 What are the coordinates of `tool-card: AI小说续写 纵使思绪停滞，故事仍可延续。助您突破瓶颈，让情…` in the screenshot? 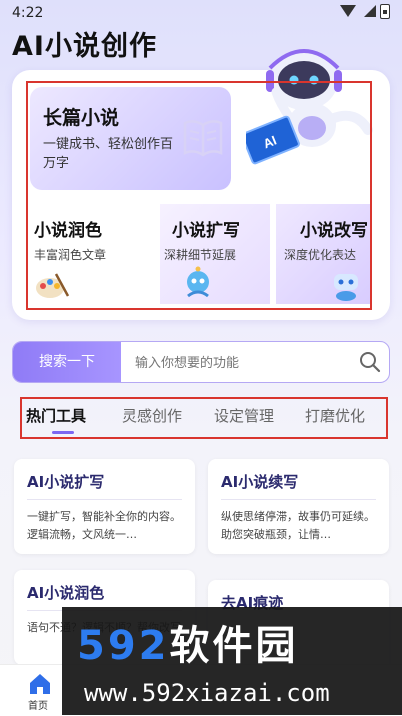 It's located at (298, 506).